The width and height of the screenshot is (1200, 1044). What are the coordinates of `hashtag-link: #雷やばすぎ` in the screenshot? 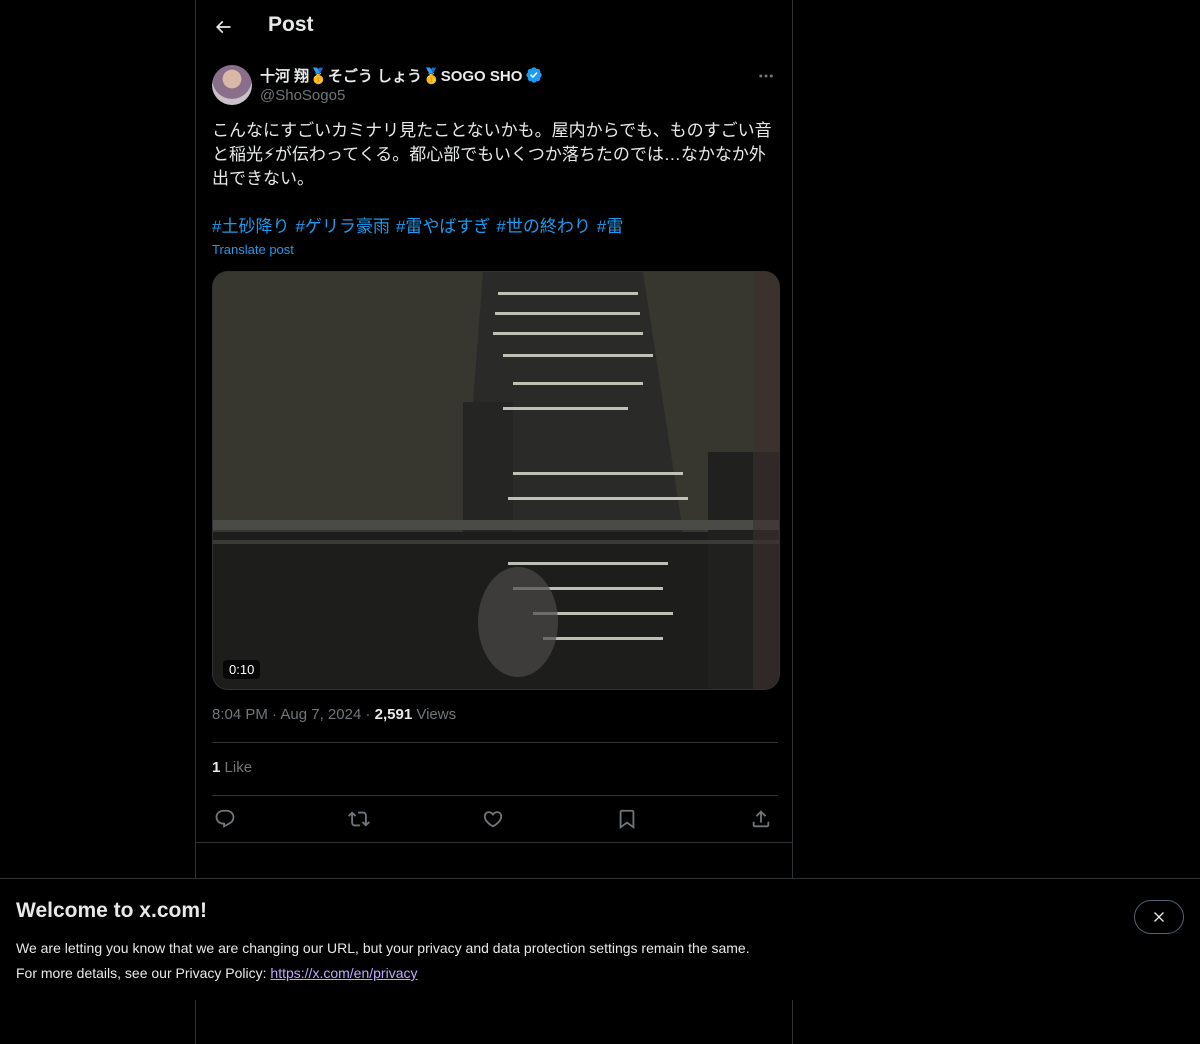 It's located at (443, 226).